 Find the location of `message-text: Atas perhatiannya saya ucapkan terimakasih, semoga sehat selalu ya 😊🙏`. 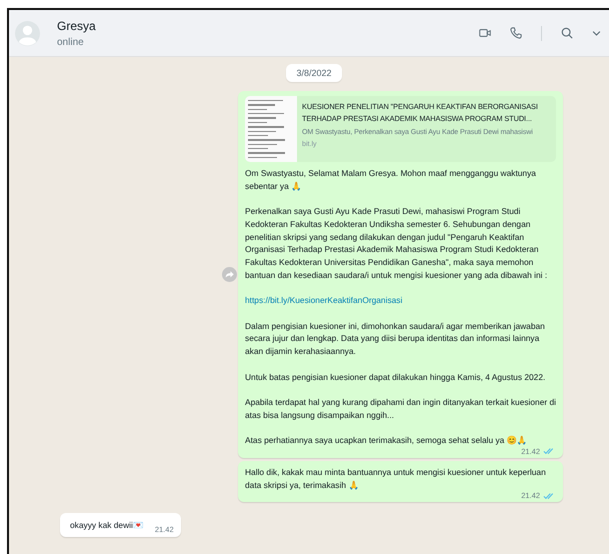

message-text: Atas perhatiannya saya ucapkan terimakasih, semoga sehat selalu ya 😊🙏 is located at coordinates (386, 440).